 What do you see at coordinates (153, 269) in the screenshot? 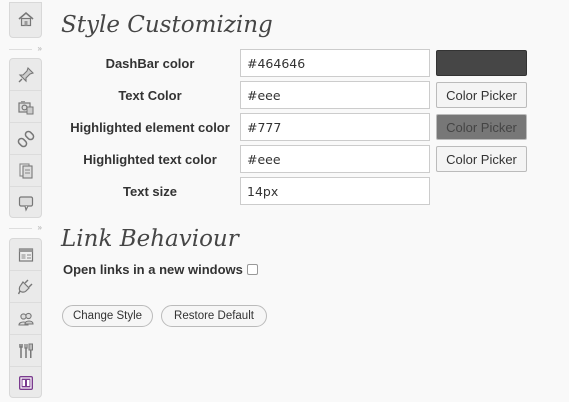
I see `new-windows-label: Open links in a new windows` at bounding box center [153, 269].